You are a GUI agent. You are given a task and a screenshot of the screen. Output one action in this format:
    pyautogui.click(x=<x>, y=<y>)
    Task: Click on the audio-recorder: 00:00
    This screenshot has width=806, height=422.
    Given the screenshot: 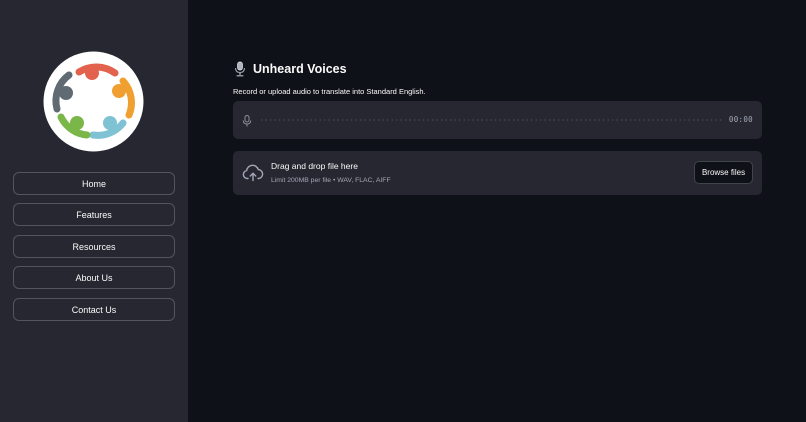 What is the action you would take?
    pyautogui.click(x=497, y=120)
    